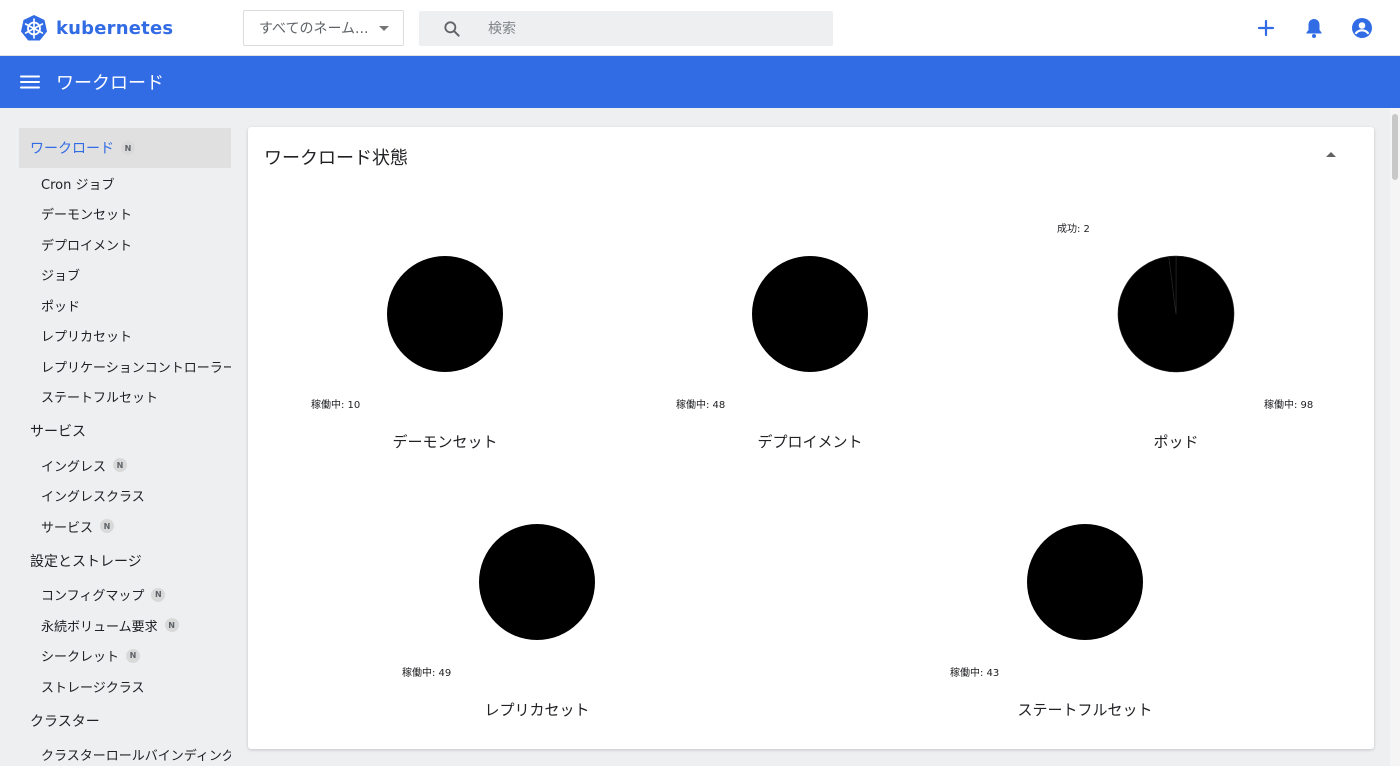  I want to click on sidebar-item-configmaps: コンフィグマップ N, so click(125, 595).